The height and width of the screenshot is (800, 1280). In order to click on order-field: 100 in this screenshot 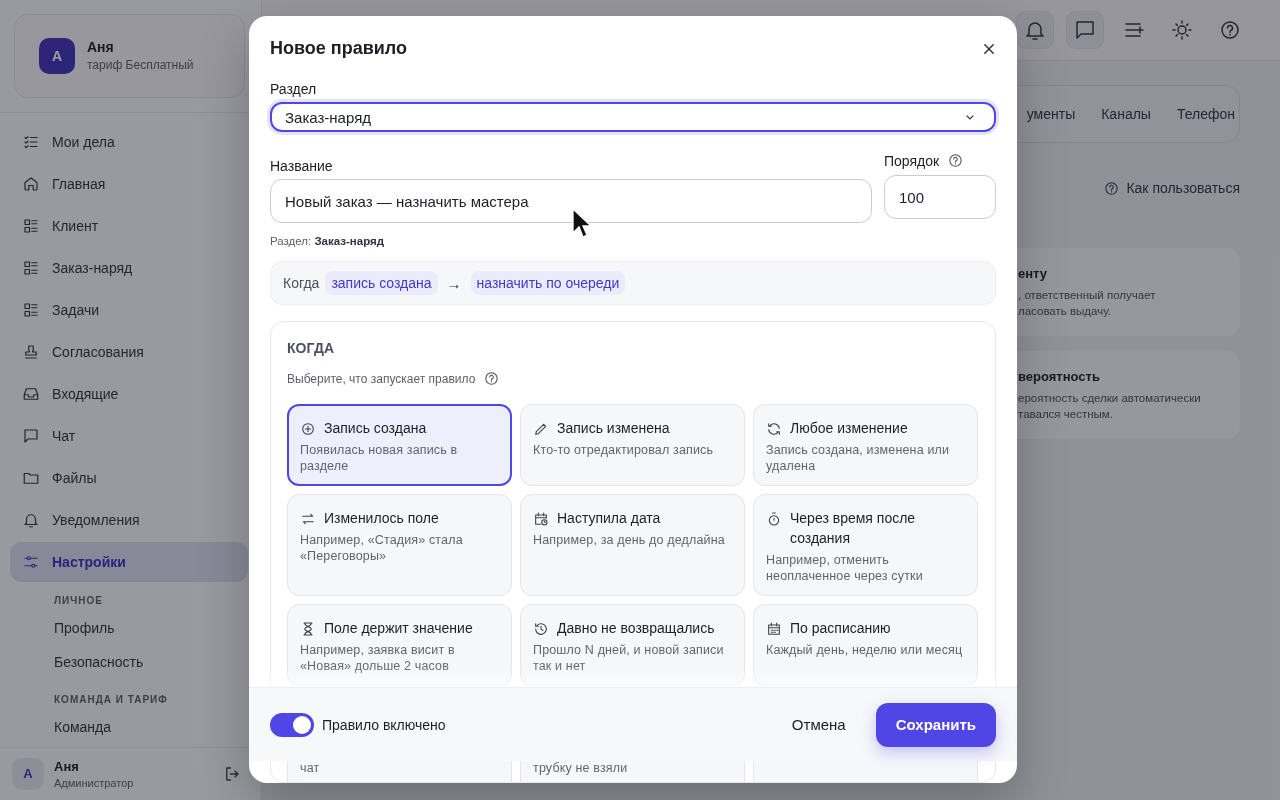, I will do `click(940, 197)`.